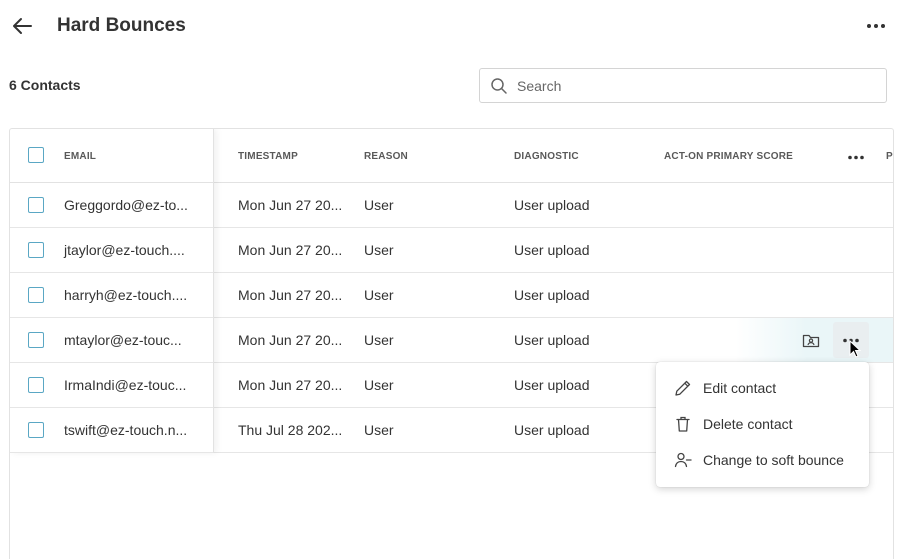 This screenshot has width=907, height=559. What do you see at coordinates (453, 27) in the screenshot?
I see `page-header: Hard Bounces` at bounding box center [453, 27].